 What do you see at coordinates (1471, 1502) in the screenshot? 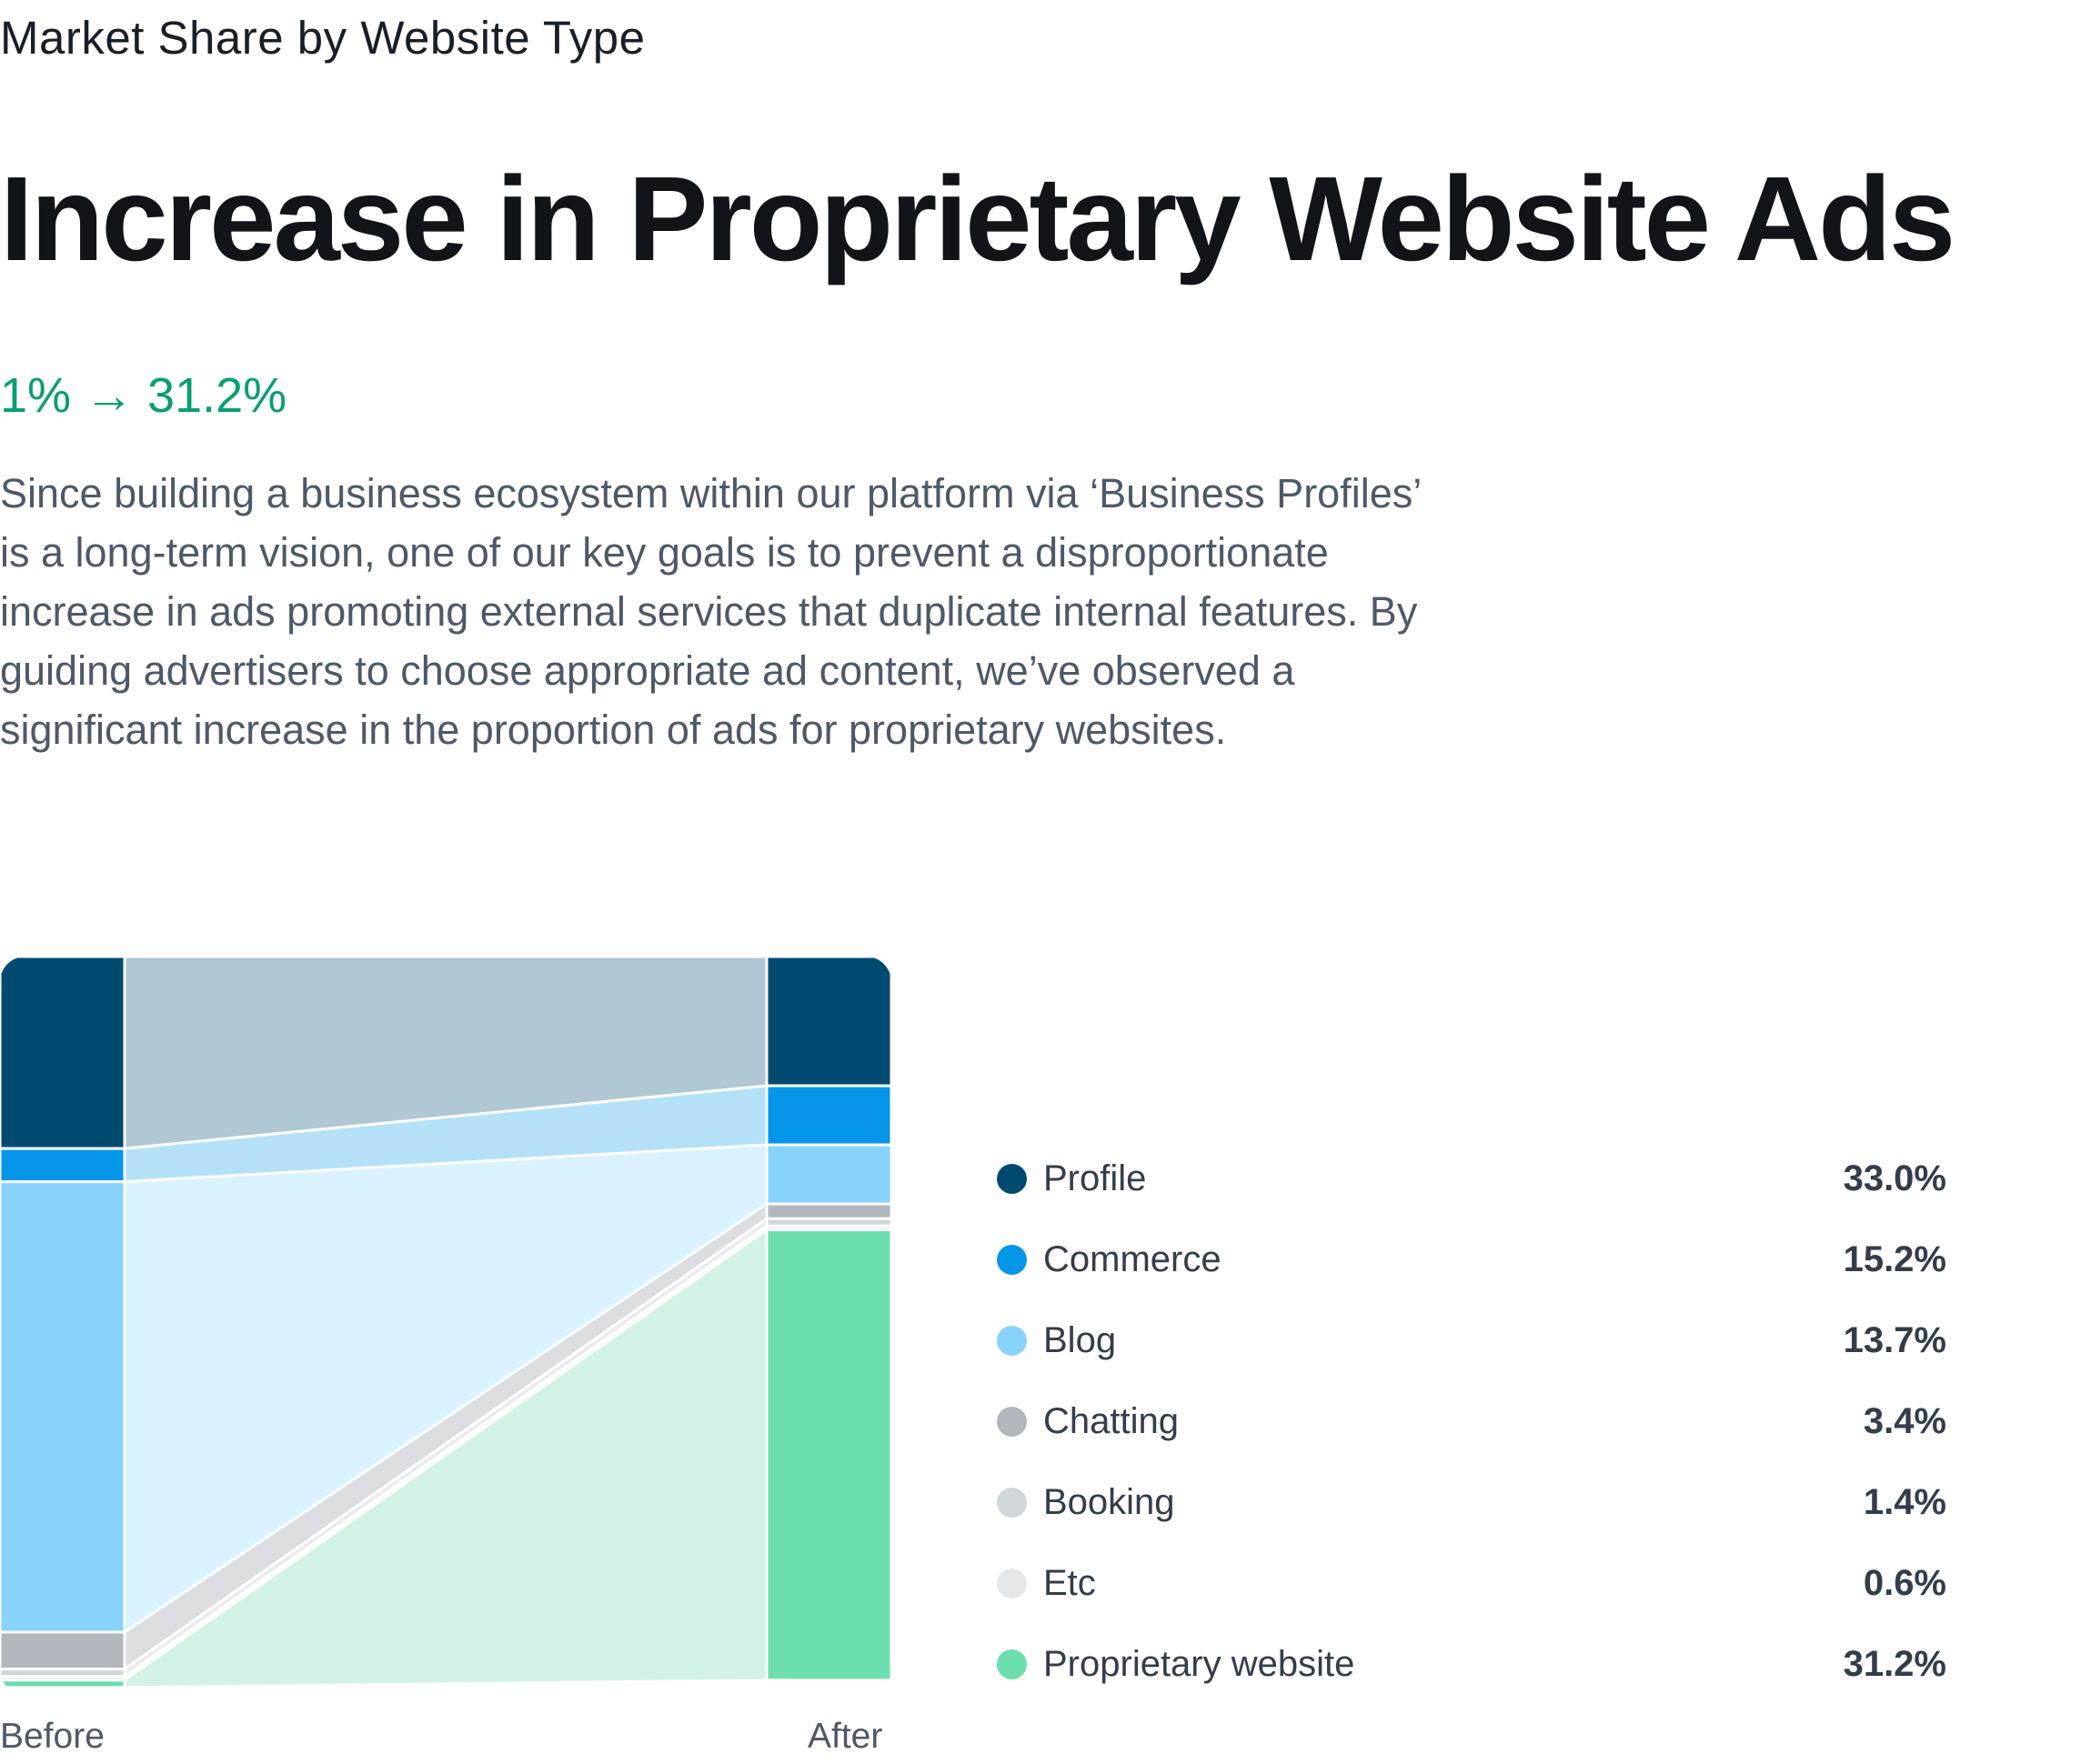
I see `legend-item-booking: Booking 1.4%` at bounding box center [1471, 1502].